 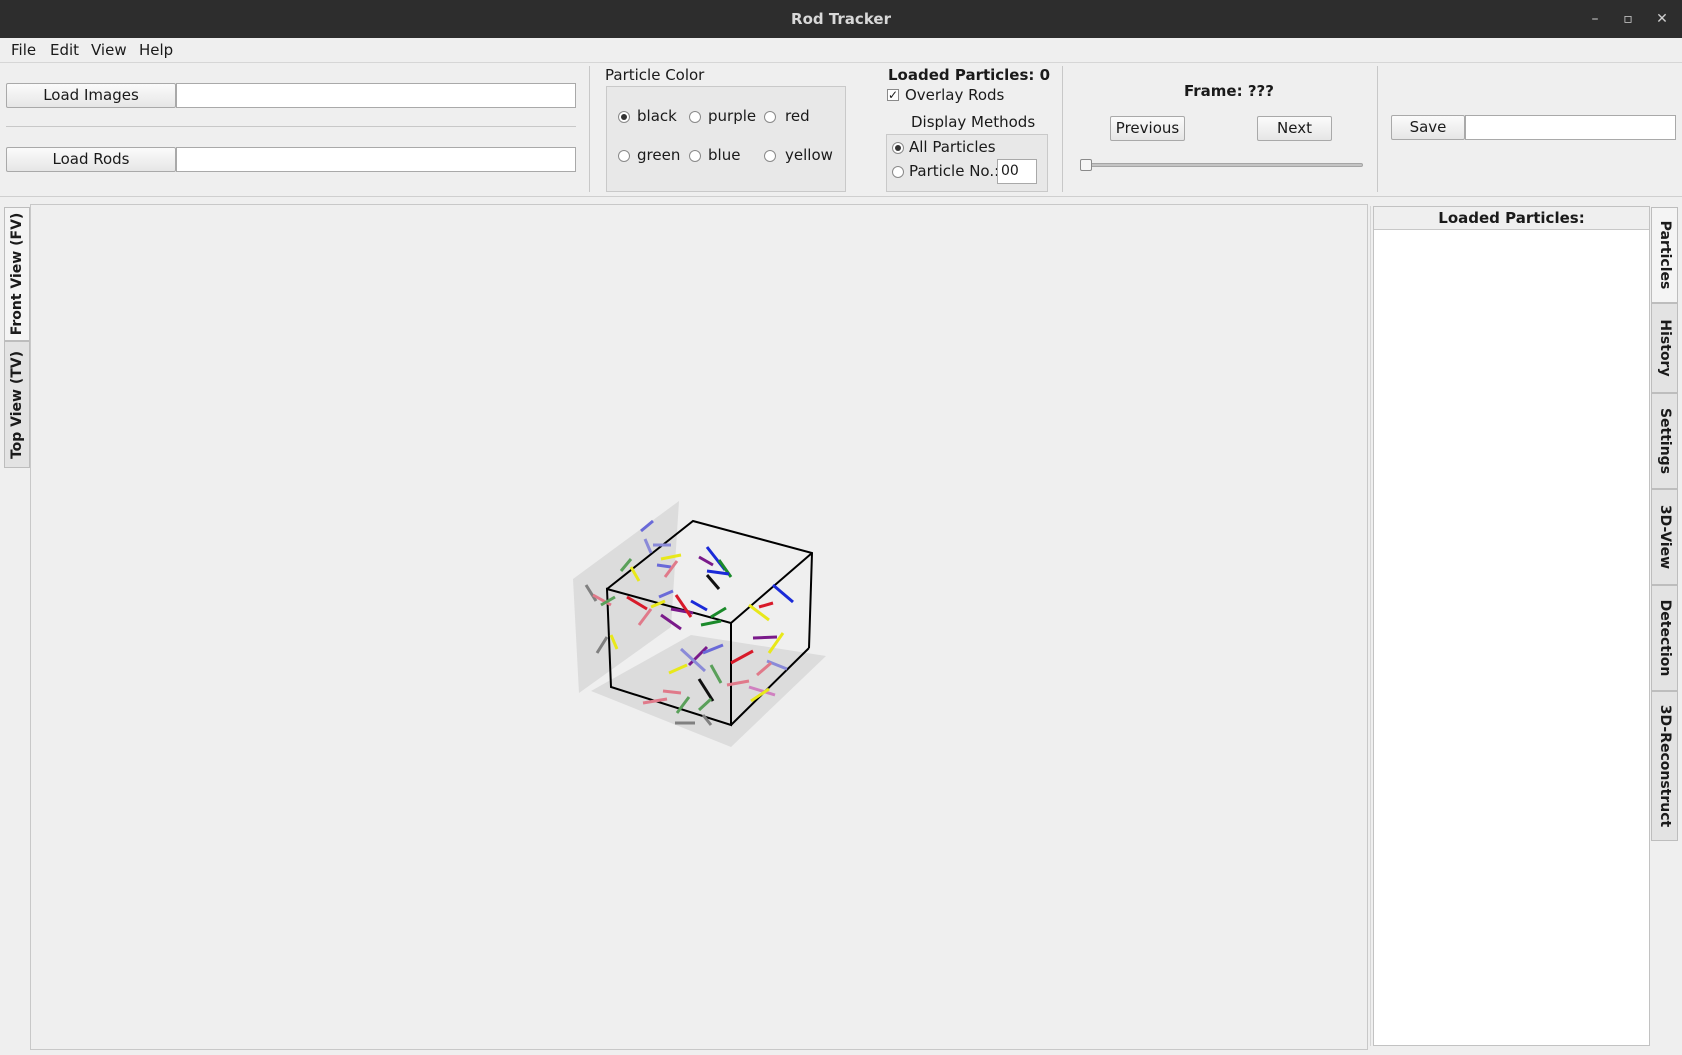 What do you see at coordinates (770, 117) in the screenshot?
I see `color-radio-red` at bounding box center [770, 117].